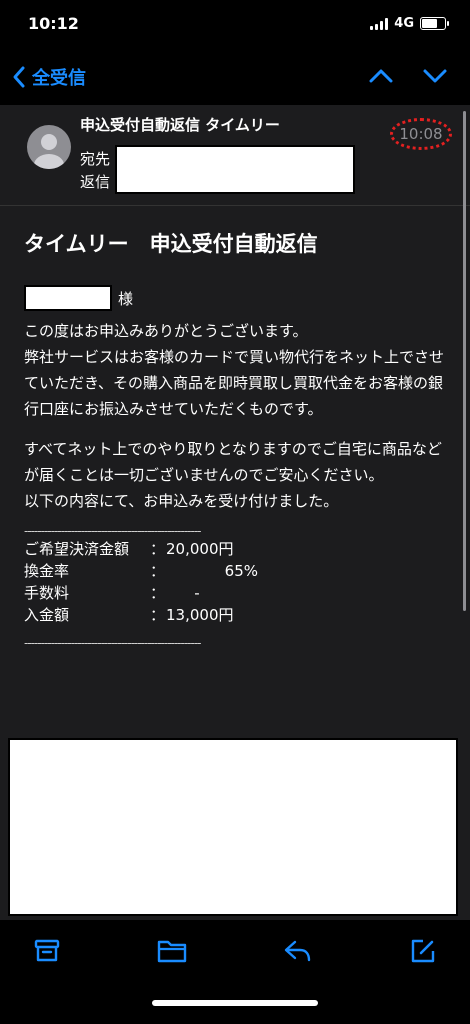 Image resolution: width=470 pixels, height=1024 pixels. Describe the element at coordinates (68, 298) in the screenshot. I see `name-redaction` at that location.